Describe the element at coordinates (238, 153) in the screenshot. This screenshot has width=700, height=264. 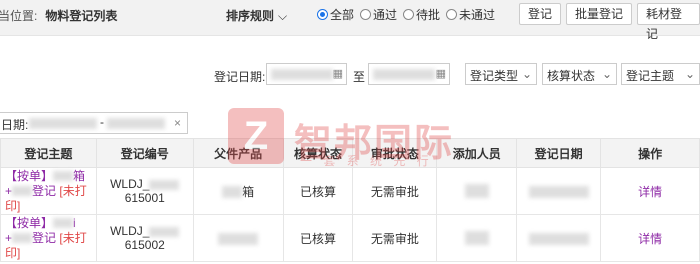
I see `col-product: 父件产品` at that location.